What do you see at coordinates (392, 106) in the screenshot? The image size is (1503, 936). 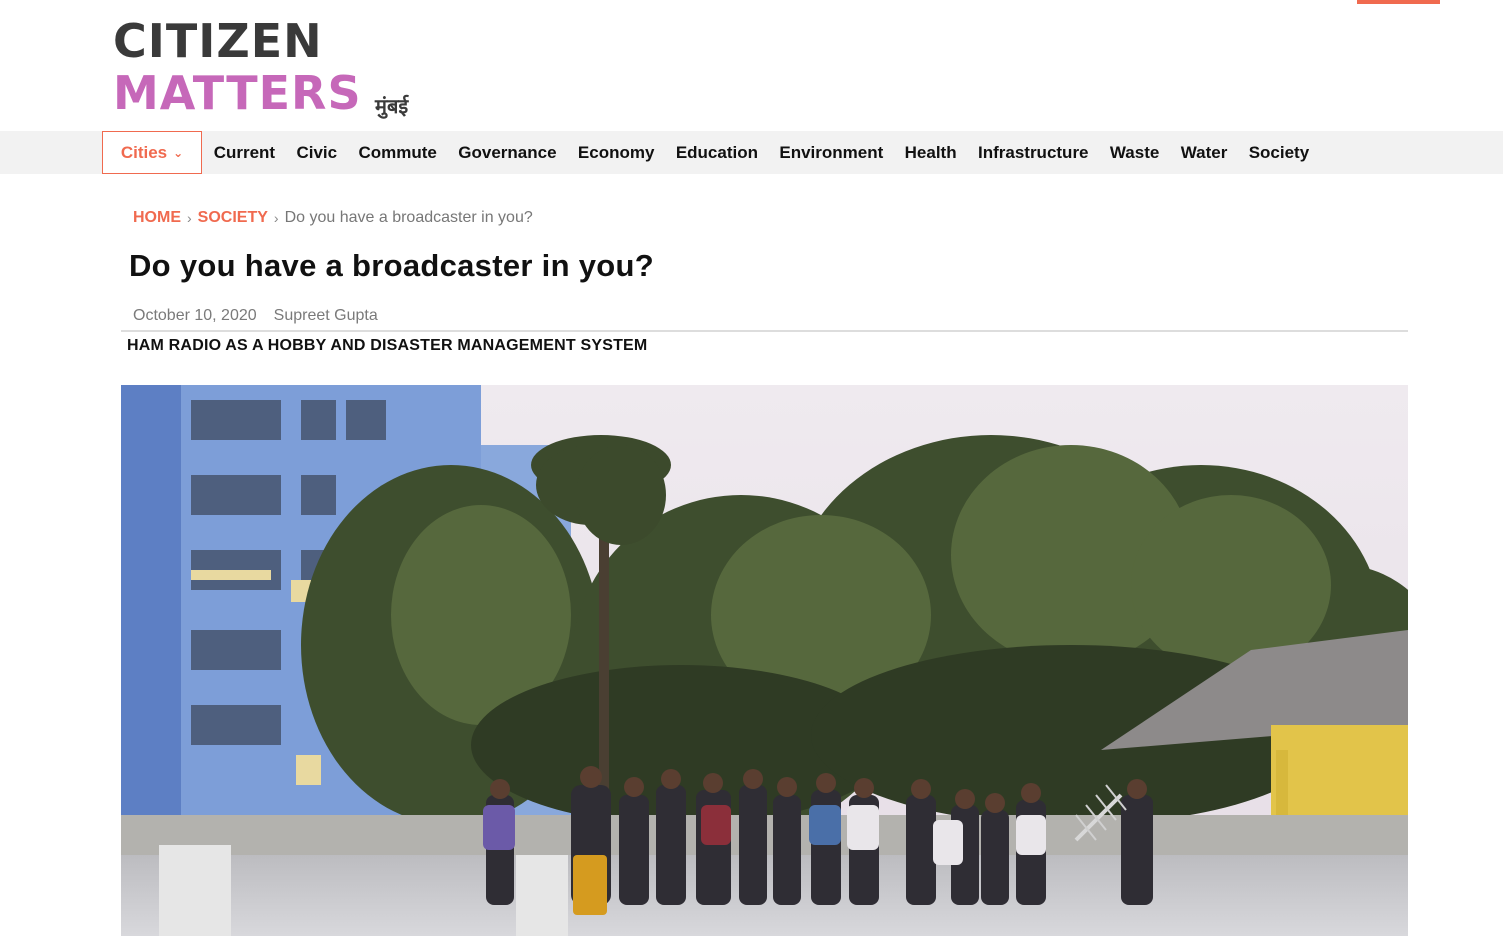 I see `logo-city-name: मुंबई` at bounding box center [392, 106].